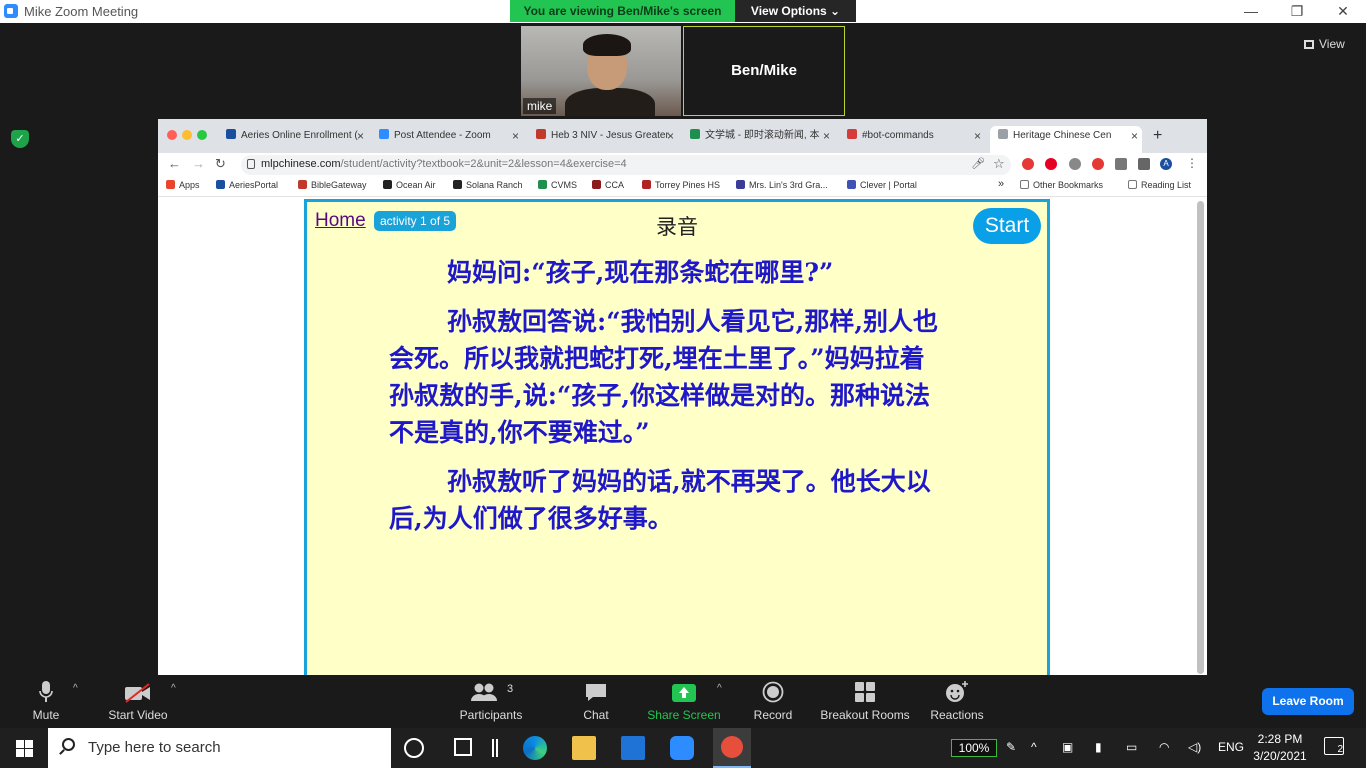  What do you see at coordinates (1343, 11) in the screenshot?
I see `close-button: ✕` at bounding box center [1343, 11].